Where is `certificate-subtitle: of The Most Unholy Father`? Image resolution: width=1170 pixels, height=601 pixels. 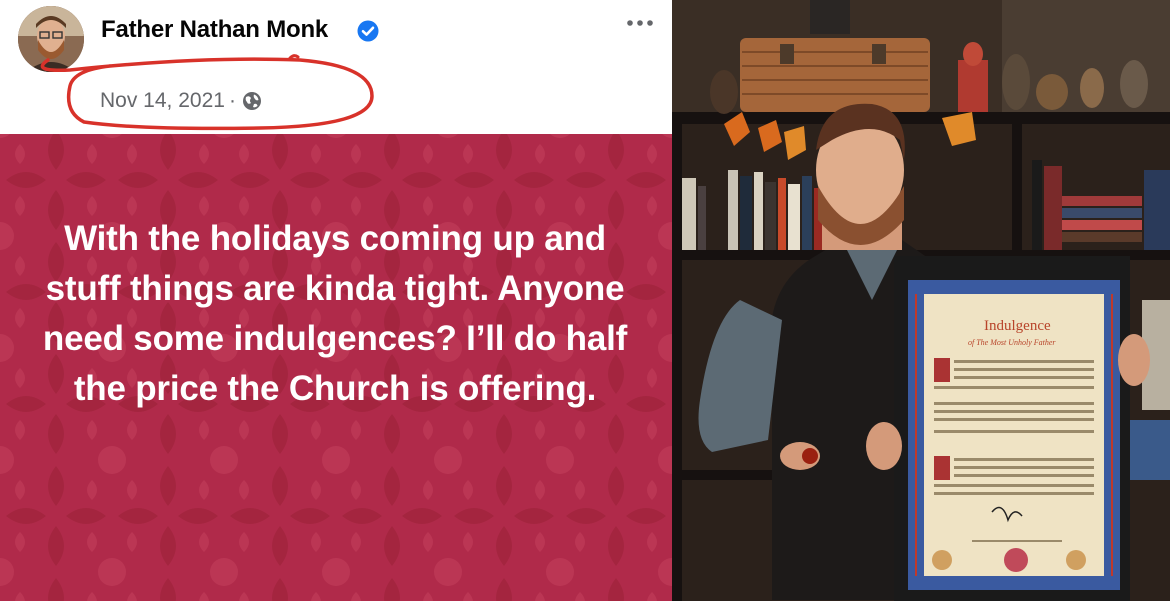 certificate-subtitle: of The Most Unholy Father is located at coordinates (1012, 342).